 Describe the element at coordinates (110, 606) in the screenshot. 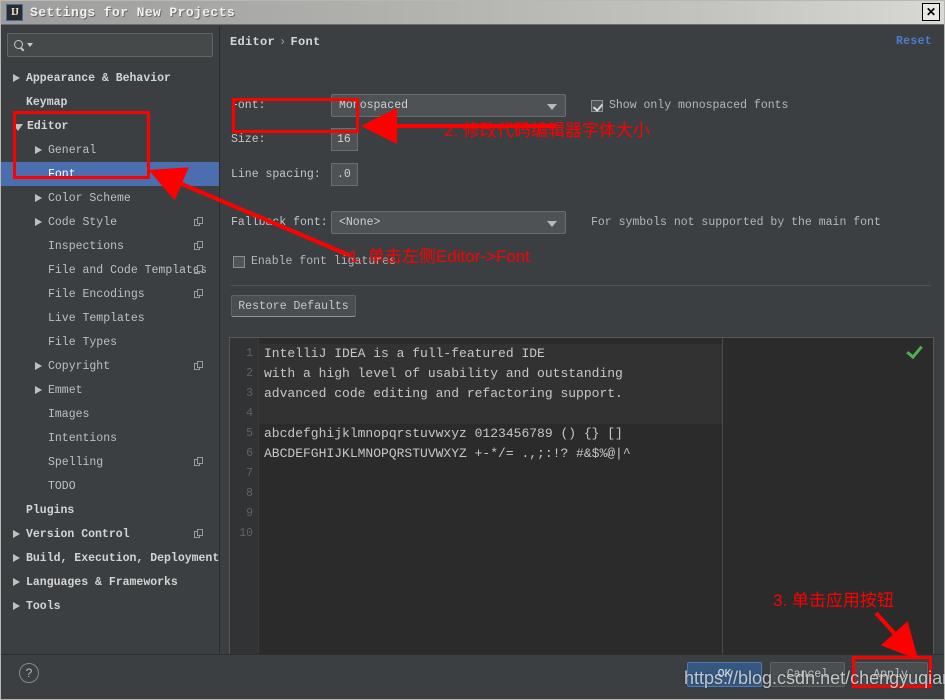

I see `sidebar-item-tools: Tools` at that location.